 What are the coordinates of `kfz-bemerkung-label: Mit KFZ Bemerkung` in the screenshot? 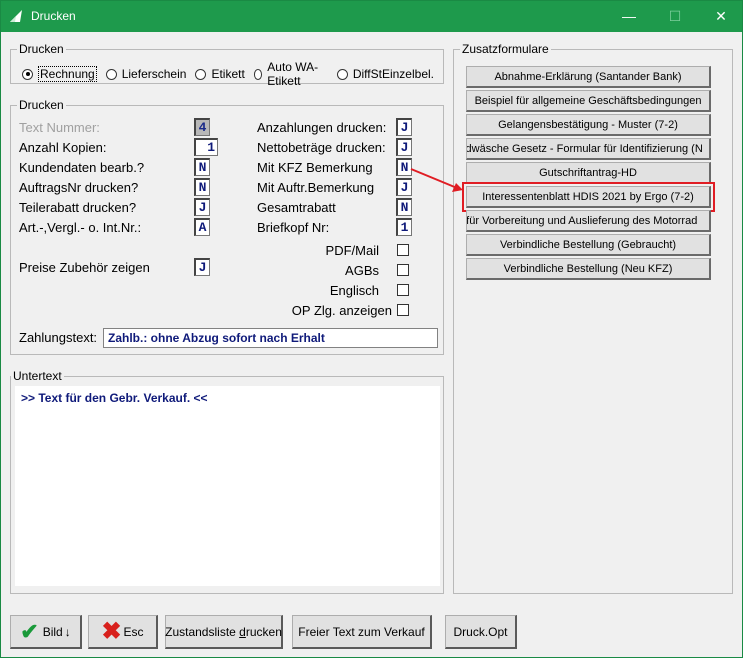 It's located at (315, 167).